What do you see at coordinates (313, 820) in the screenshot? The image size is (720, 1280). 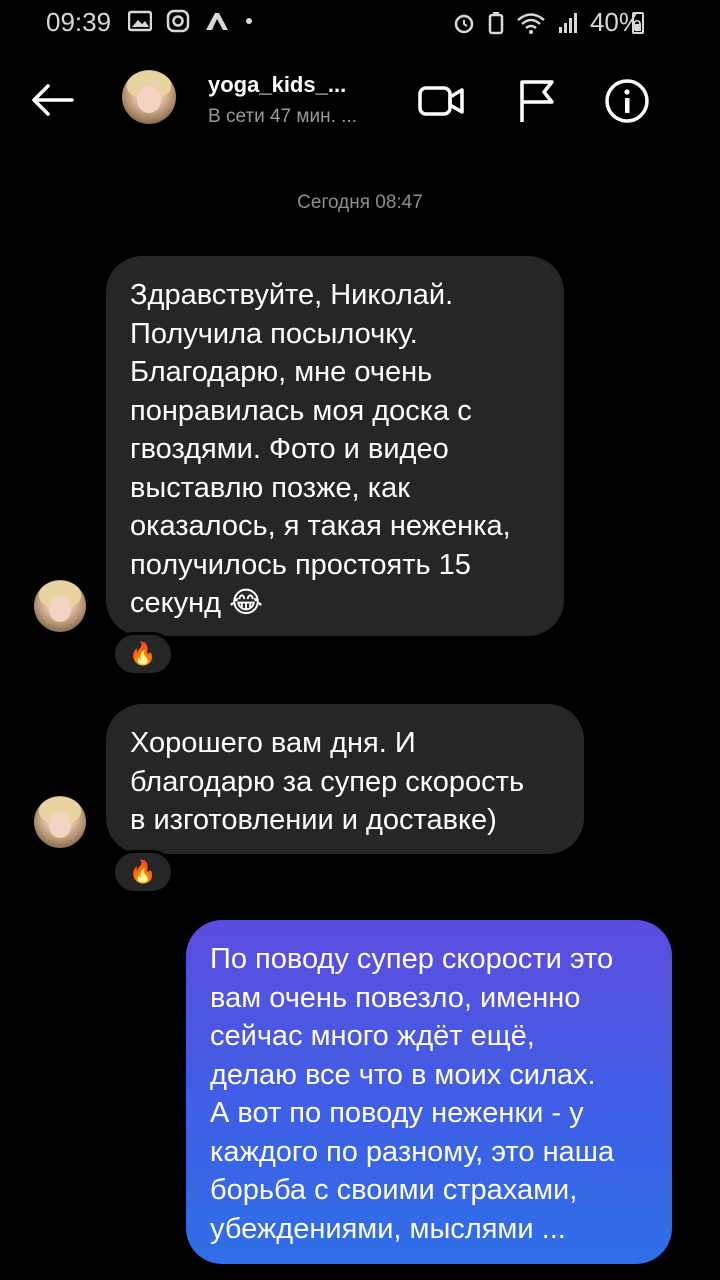 I see `message-line: в изготовлении и доставке)` at bounding box center [313, 820].